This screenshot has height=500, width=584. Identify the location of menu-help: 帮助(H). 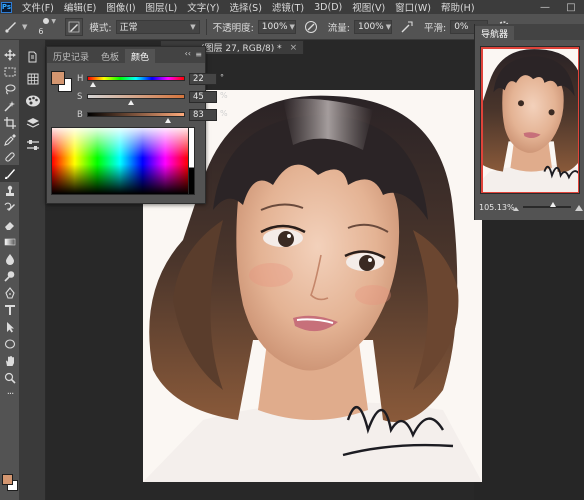
(458, 7).